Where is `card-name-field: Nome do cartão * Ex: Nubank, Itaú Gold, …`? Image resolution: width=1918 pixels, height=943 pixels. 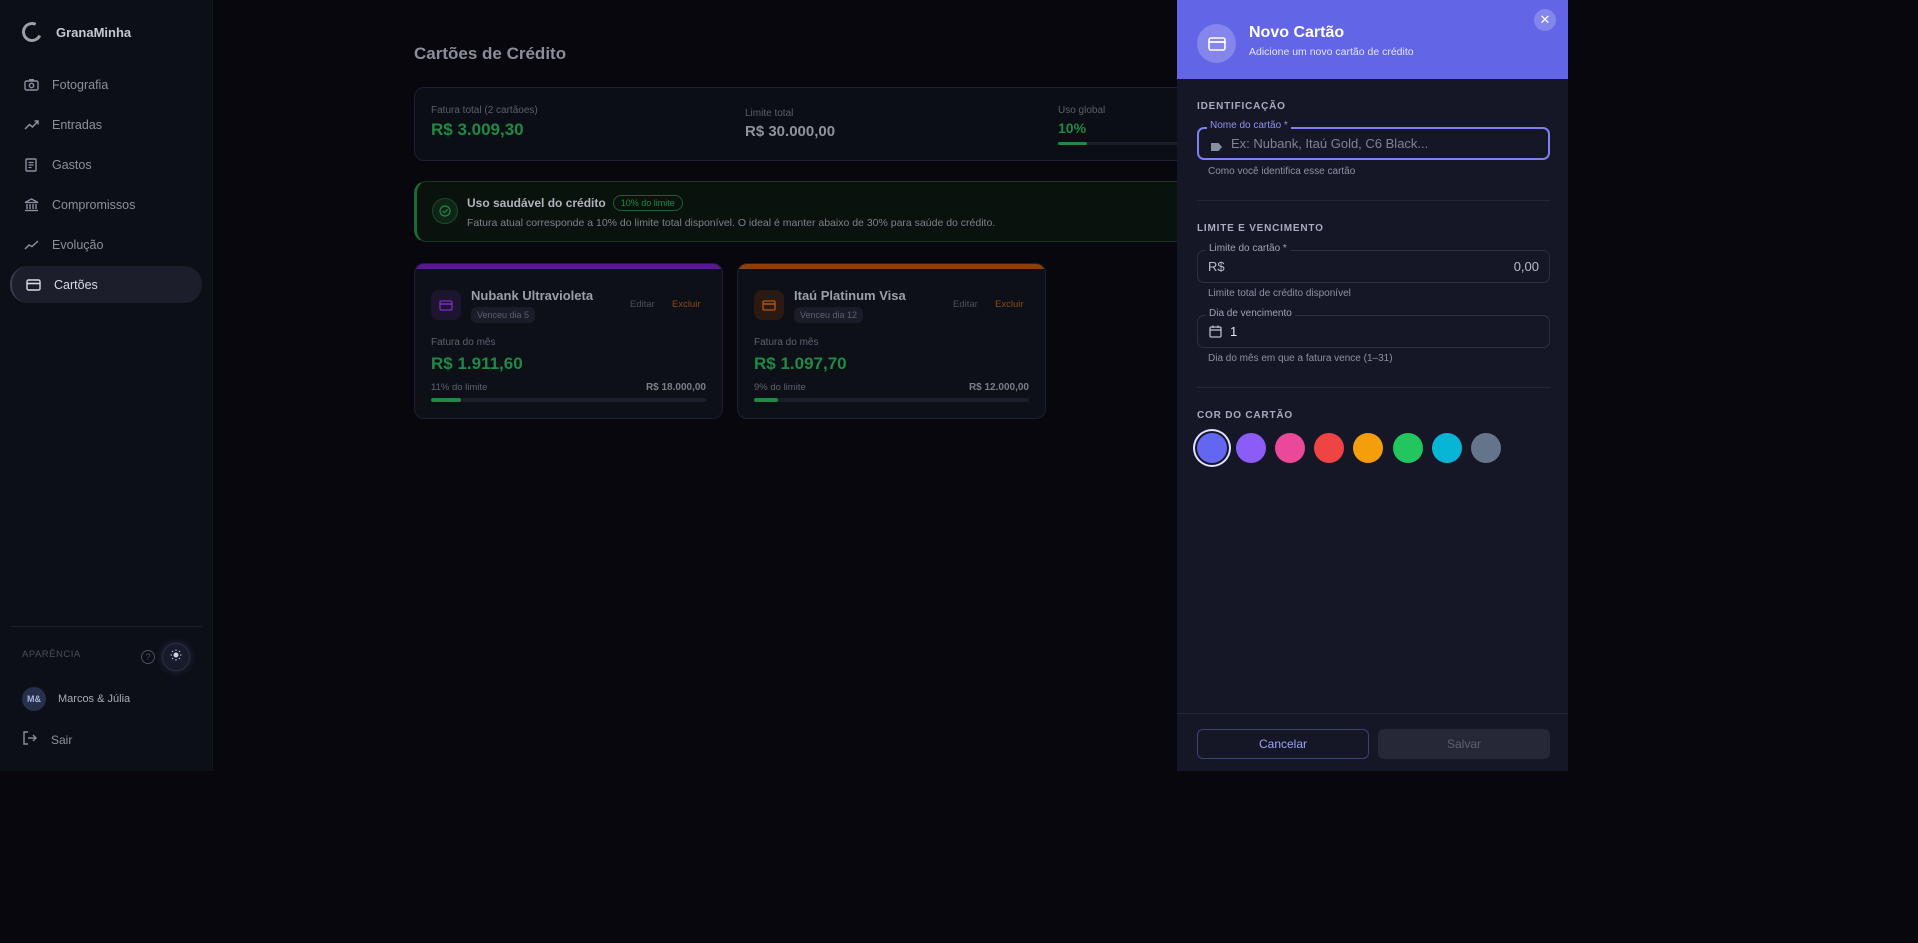 card-name-field: Nome do cartão * Ex: Nubank, Itaú Gold, … is located at coordinates (1373, 140).